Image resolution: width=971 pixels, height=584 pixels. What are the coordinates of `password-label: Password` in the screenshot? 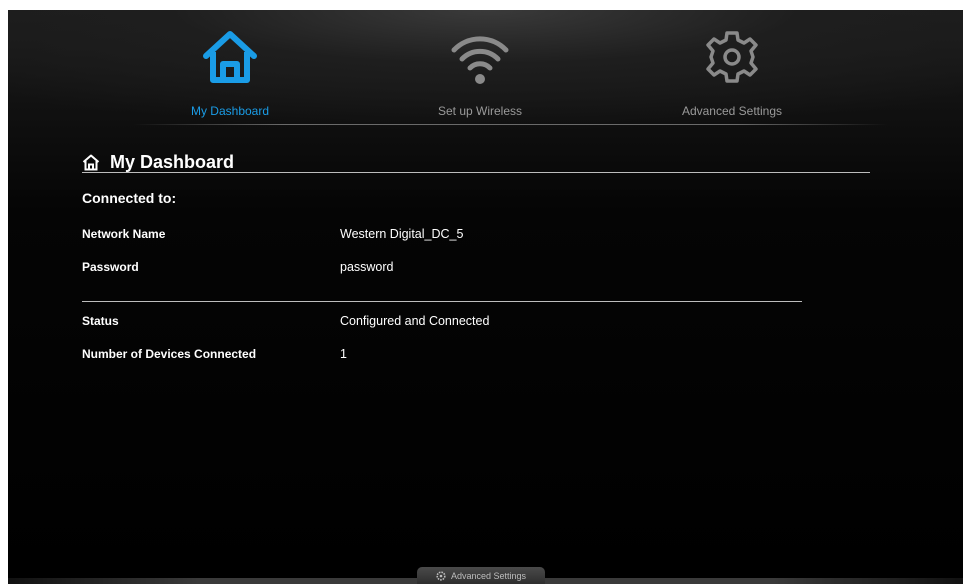 It's located at (110, 267).